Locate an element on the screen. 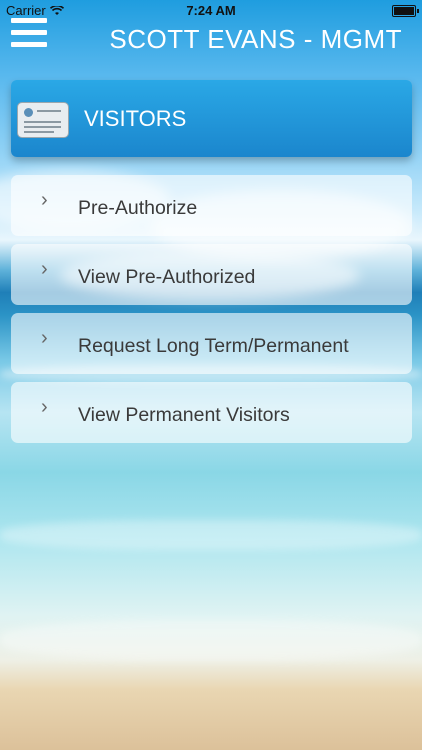 This screenshot has height=750, width=422. section-title: VISITORS is located at coordinates (135, 118).